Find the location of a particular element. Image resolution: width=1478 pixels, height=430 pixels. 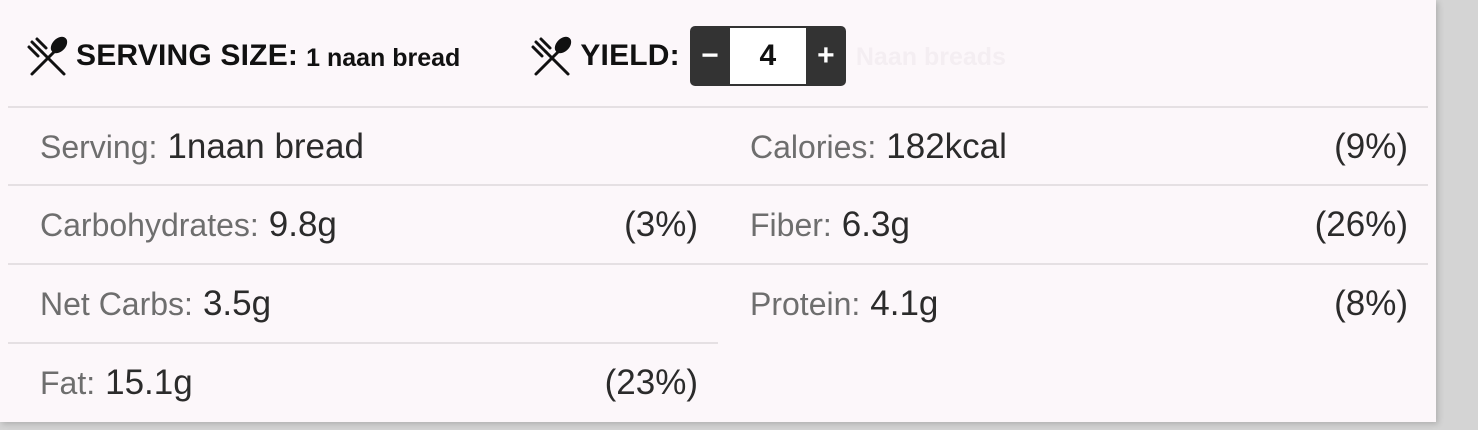

yield-decrement-button: − is located at coordinates (710, 56).